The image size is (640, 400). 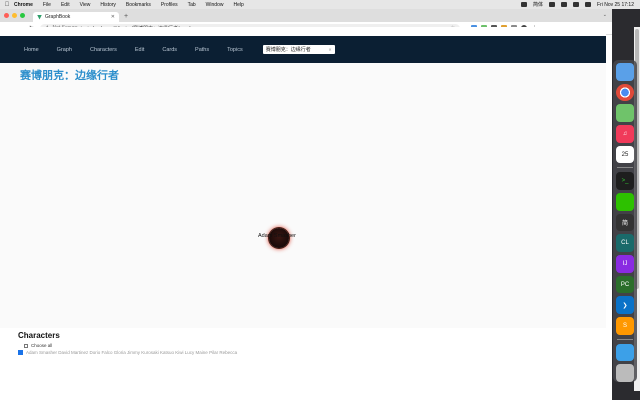 What do you see at coordinates (31, 50) in the screenshot?
I see `nav-home: Home` at bounding box center [31, 50].